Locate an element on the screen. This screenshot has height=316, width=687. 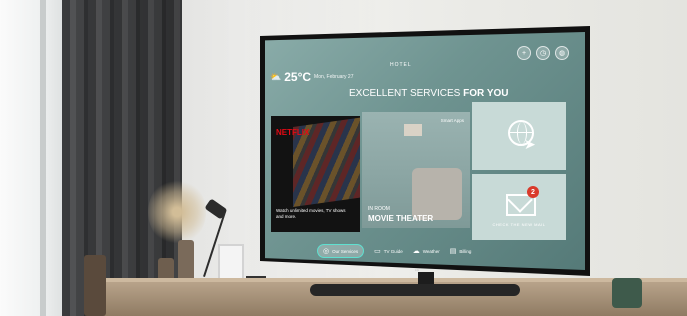
nav-our-services: ◎ Our Services is located at coordinates (341, 251).